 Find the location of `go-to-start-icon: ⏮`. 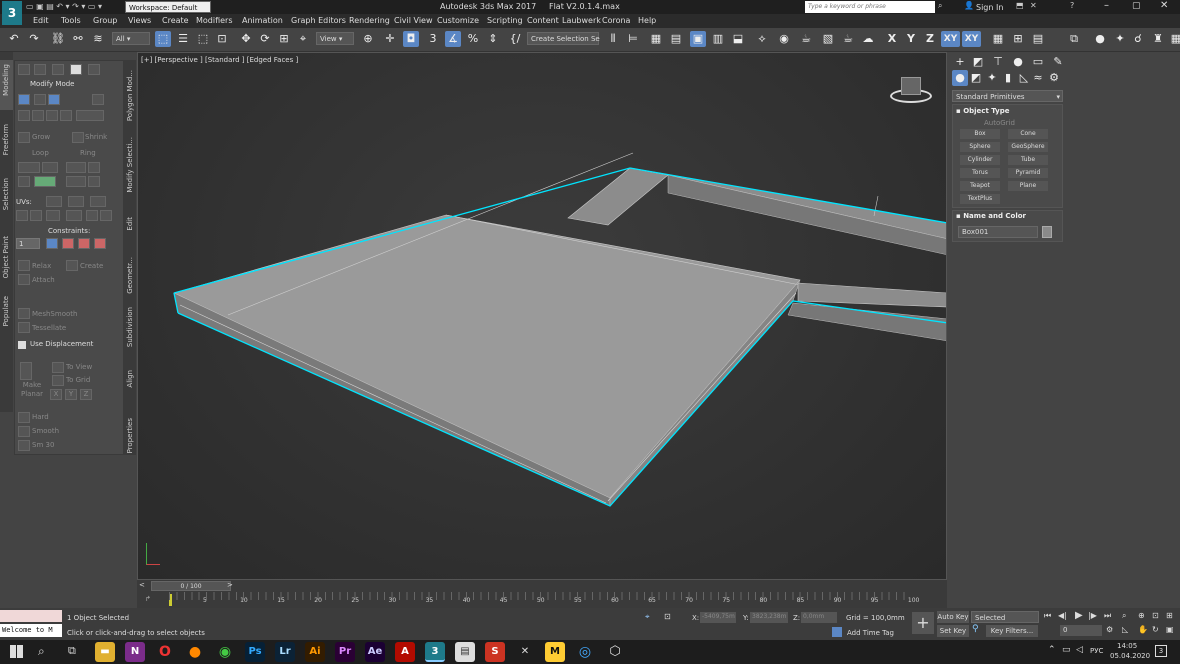

go-to-start-icon: ⏮ is located at coordinates (1047, 616).